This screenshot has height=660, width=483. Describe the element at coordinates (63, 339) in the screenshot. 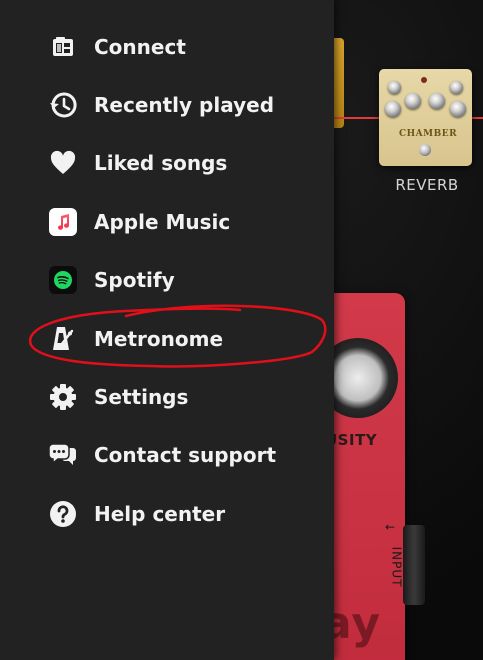

I see `metronome-icon` at that location.